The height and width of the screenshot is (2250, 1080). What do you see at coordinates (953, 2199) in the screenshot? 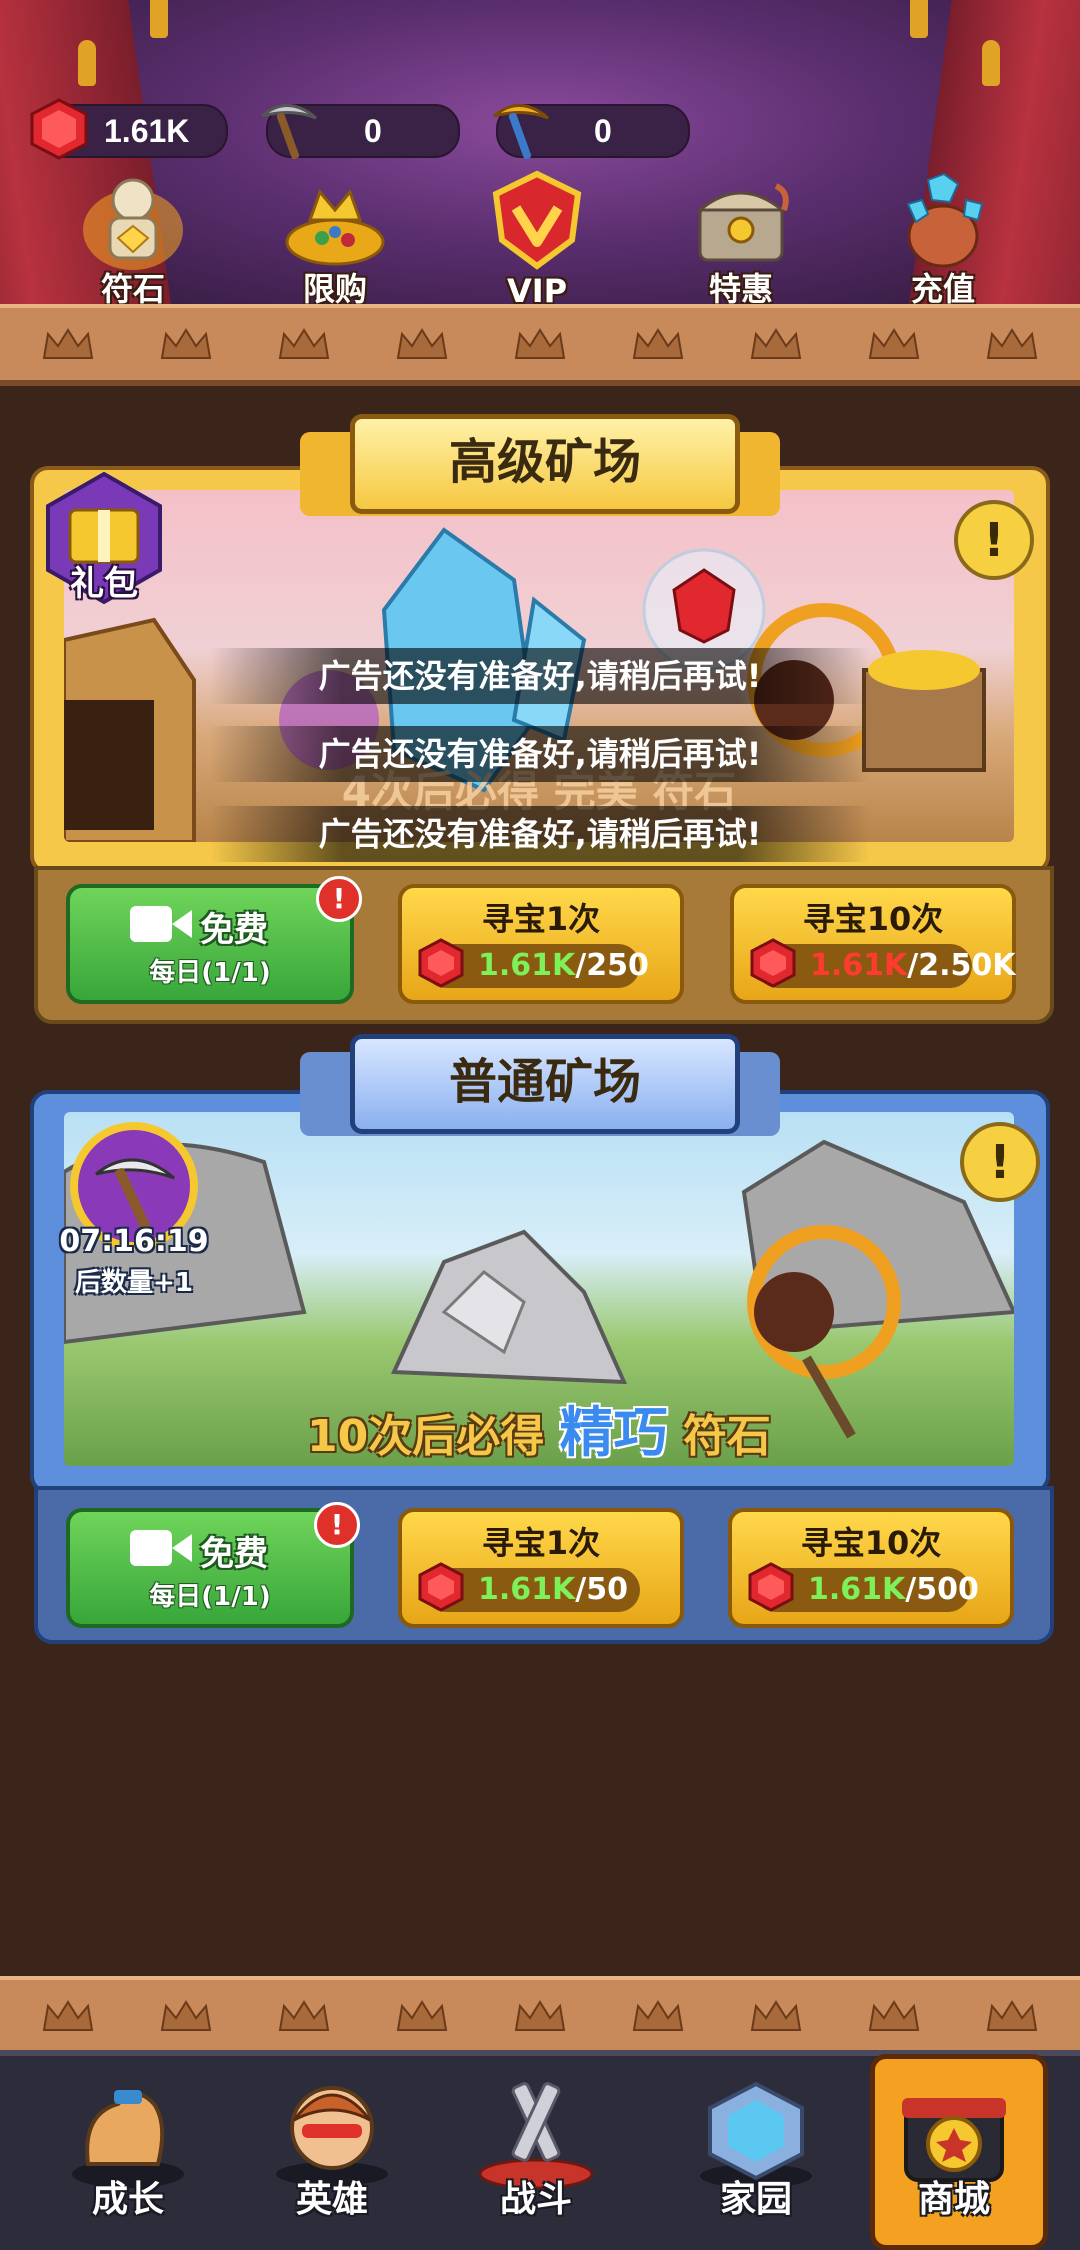
I see `nav-shop-label: 商城` at bounding box center [953, 2199].